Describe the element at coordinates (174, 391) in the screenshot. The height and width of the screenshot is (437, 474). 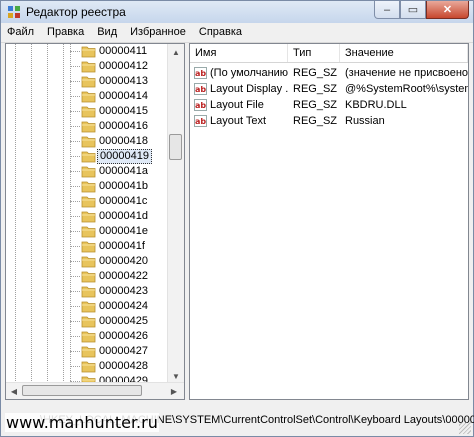
I see `scroll-right-icon: ▶` at that location.